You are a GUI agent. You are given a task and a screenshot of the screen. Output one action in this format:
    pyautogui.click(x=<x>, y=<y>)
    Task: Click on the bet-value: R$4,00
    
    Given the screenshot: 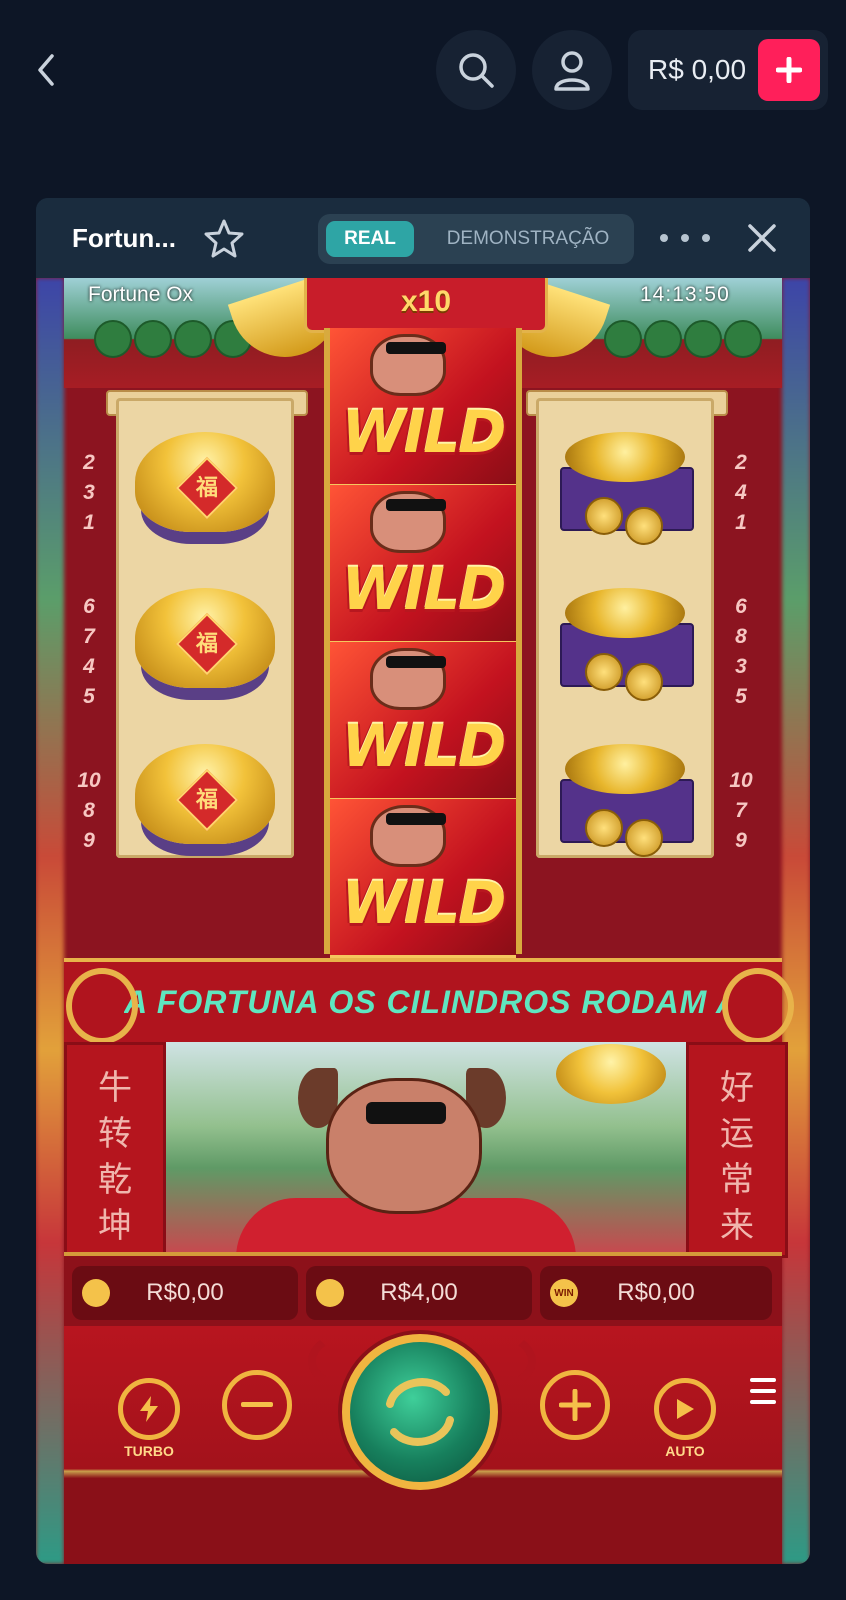 What is the action you would take?
    pyautogui.click(x=419, y=1292)
    